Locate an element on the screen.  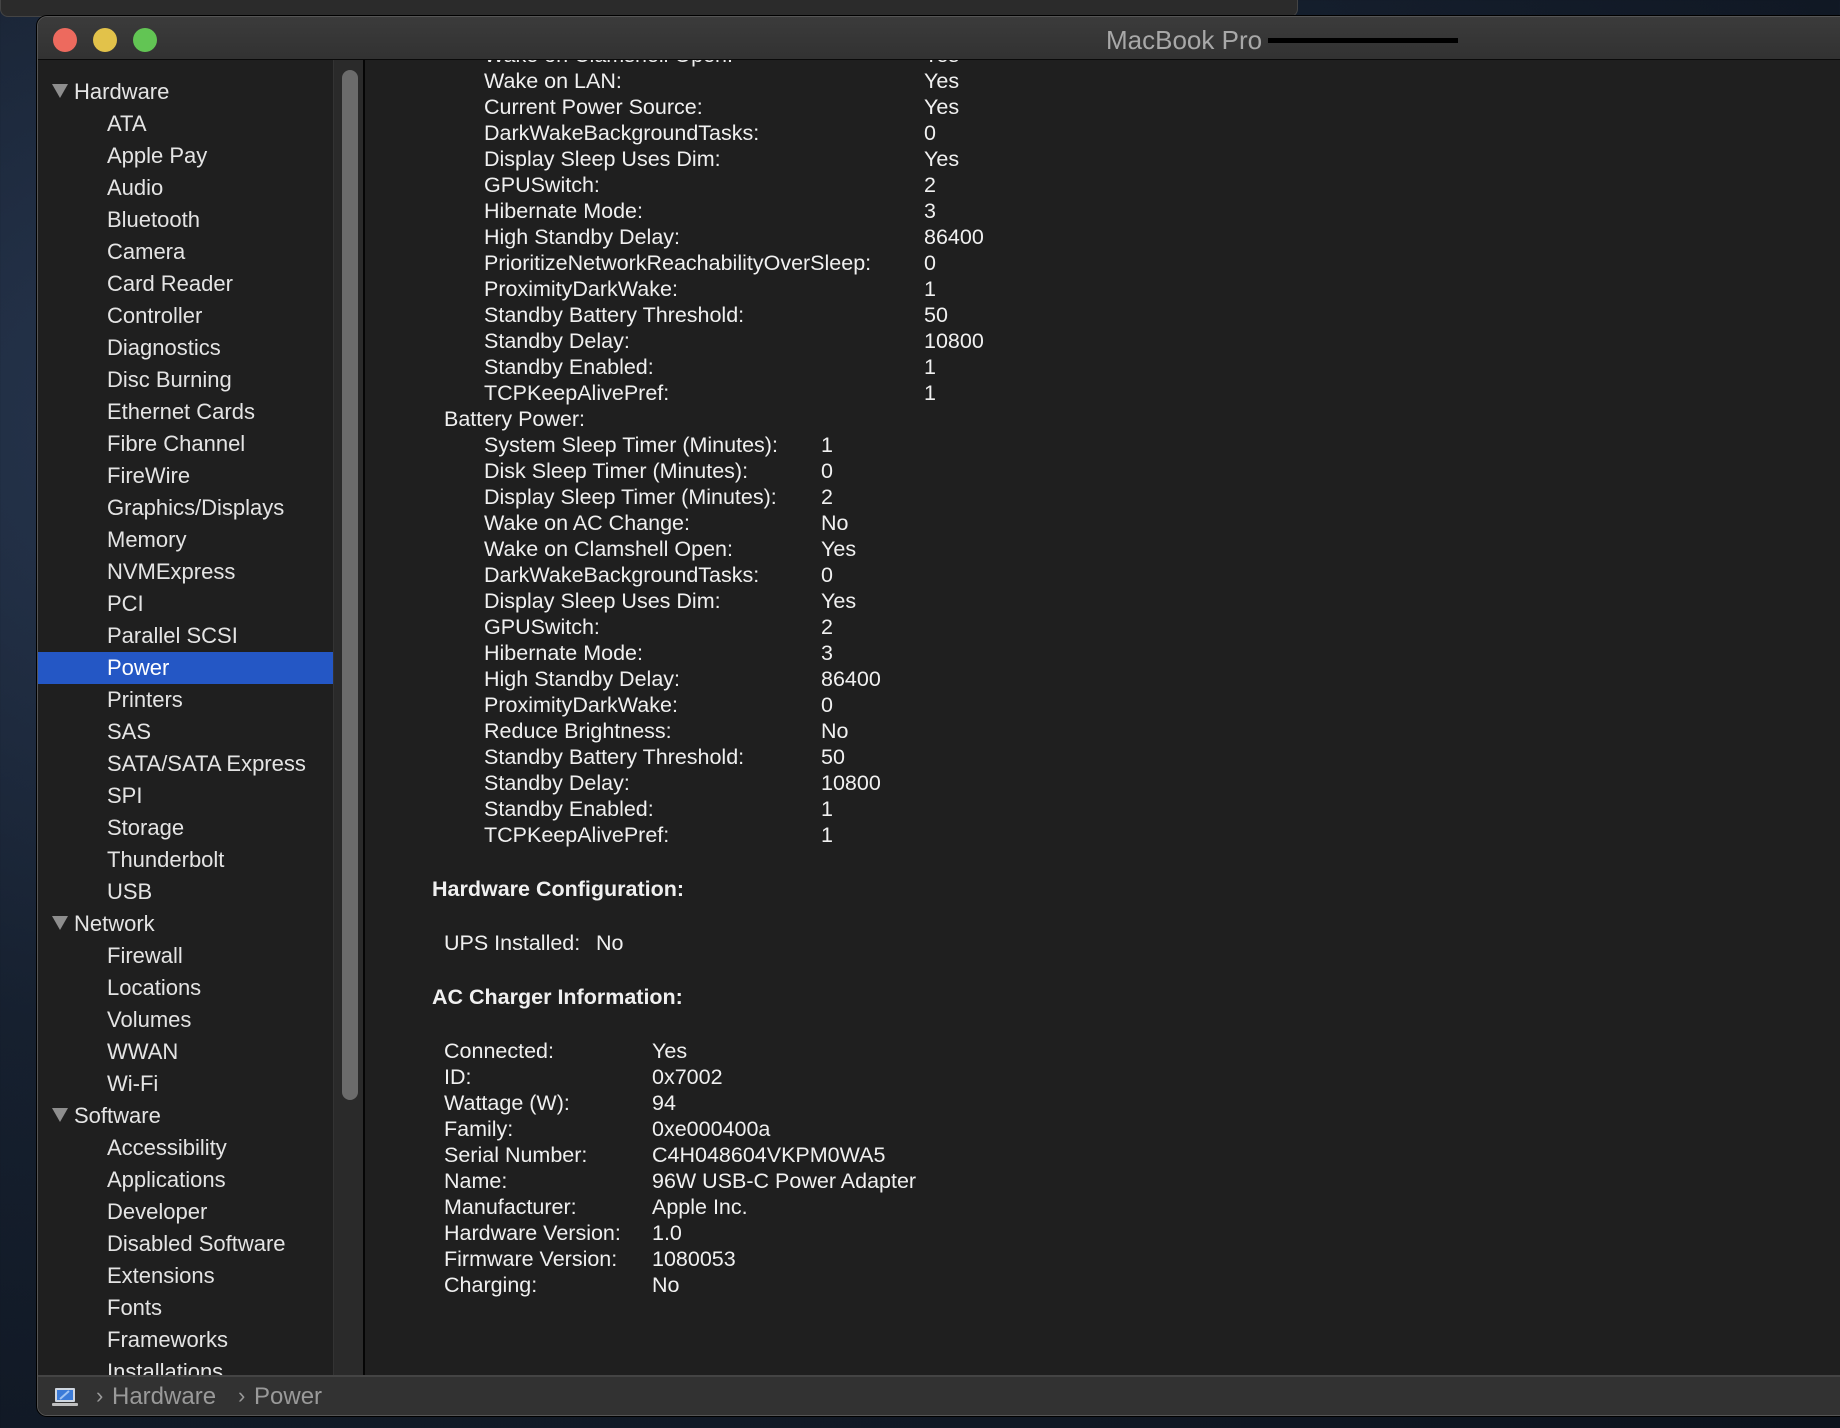
sidebar-item-label: Software is located at coordinates (117, 1115).